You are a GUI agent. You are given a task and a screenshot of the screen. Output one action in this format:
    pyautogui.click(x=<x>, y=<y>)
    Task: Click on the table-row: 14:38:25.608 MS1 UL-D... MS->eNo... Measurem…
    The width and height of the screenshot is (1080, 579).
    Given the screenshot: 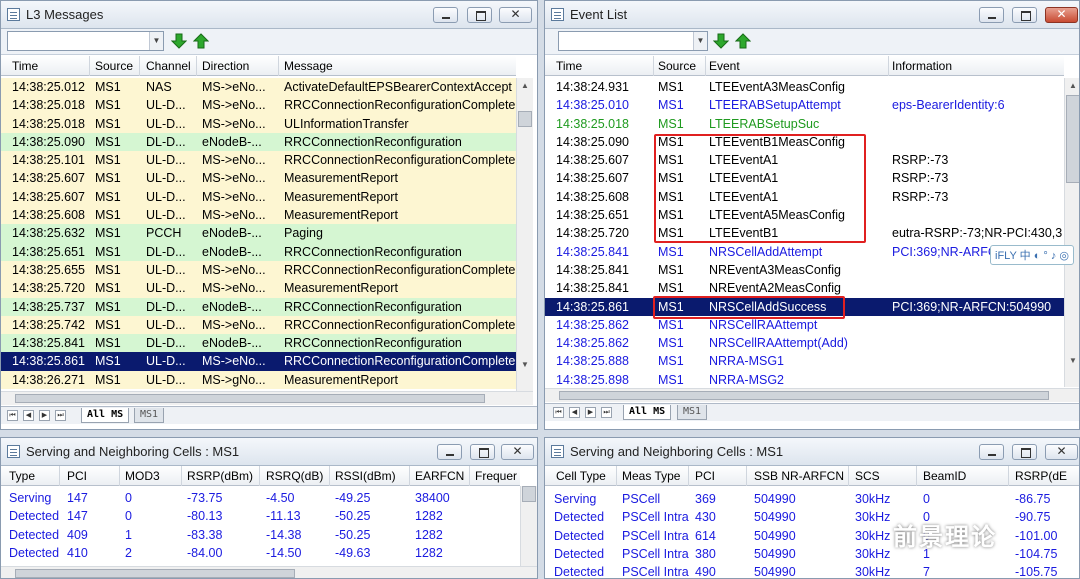 What is the action you would take?
    pyautogui.click(x=258, y=215)
    